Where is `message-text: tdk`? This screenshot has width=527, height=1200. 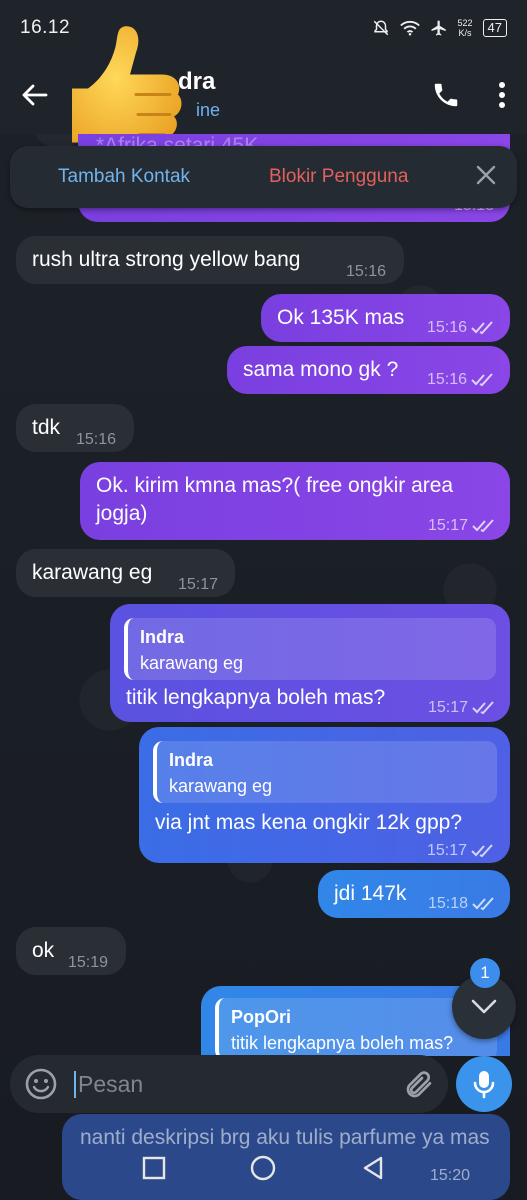
message-text: tdk is located at coordinates (46, 427).